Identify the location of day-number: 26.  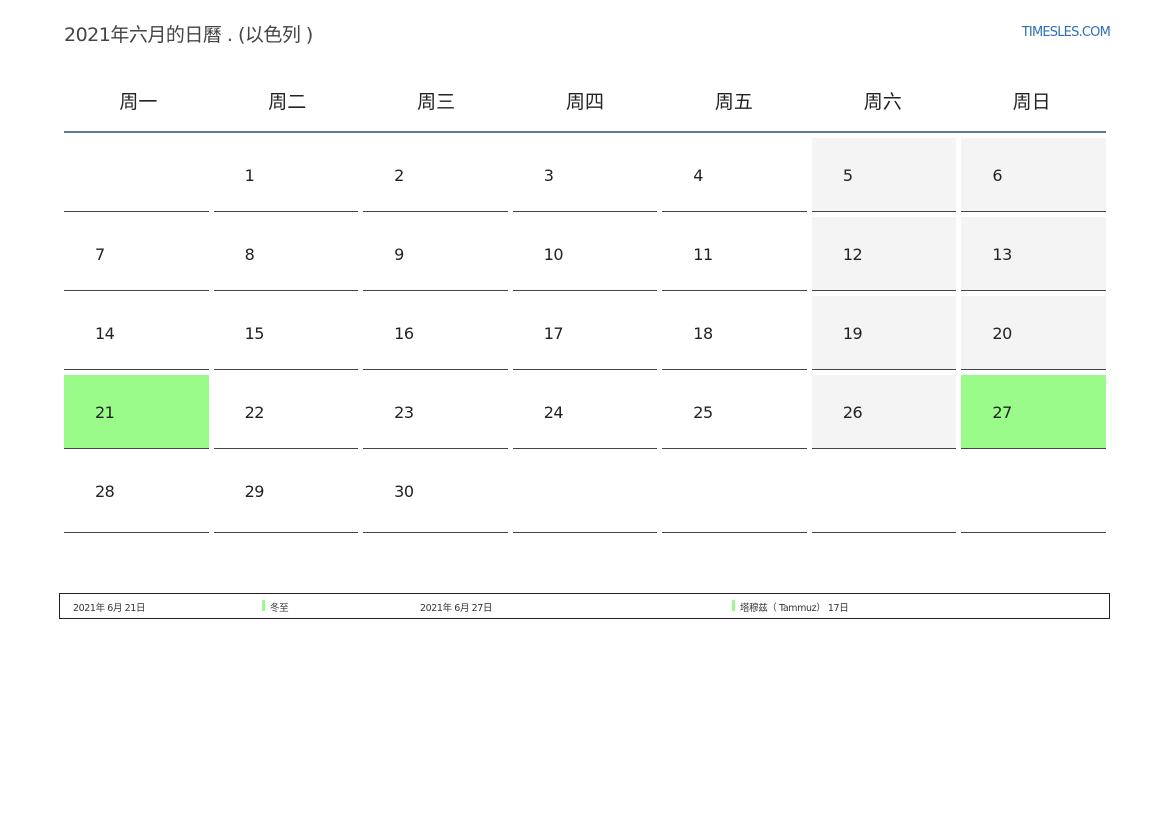
(852, 412).